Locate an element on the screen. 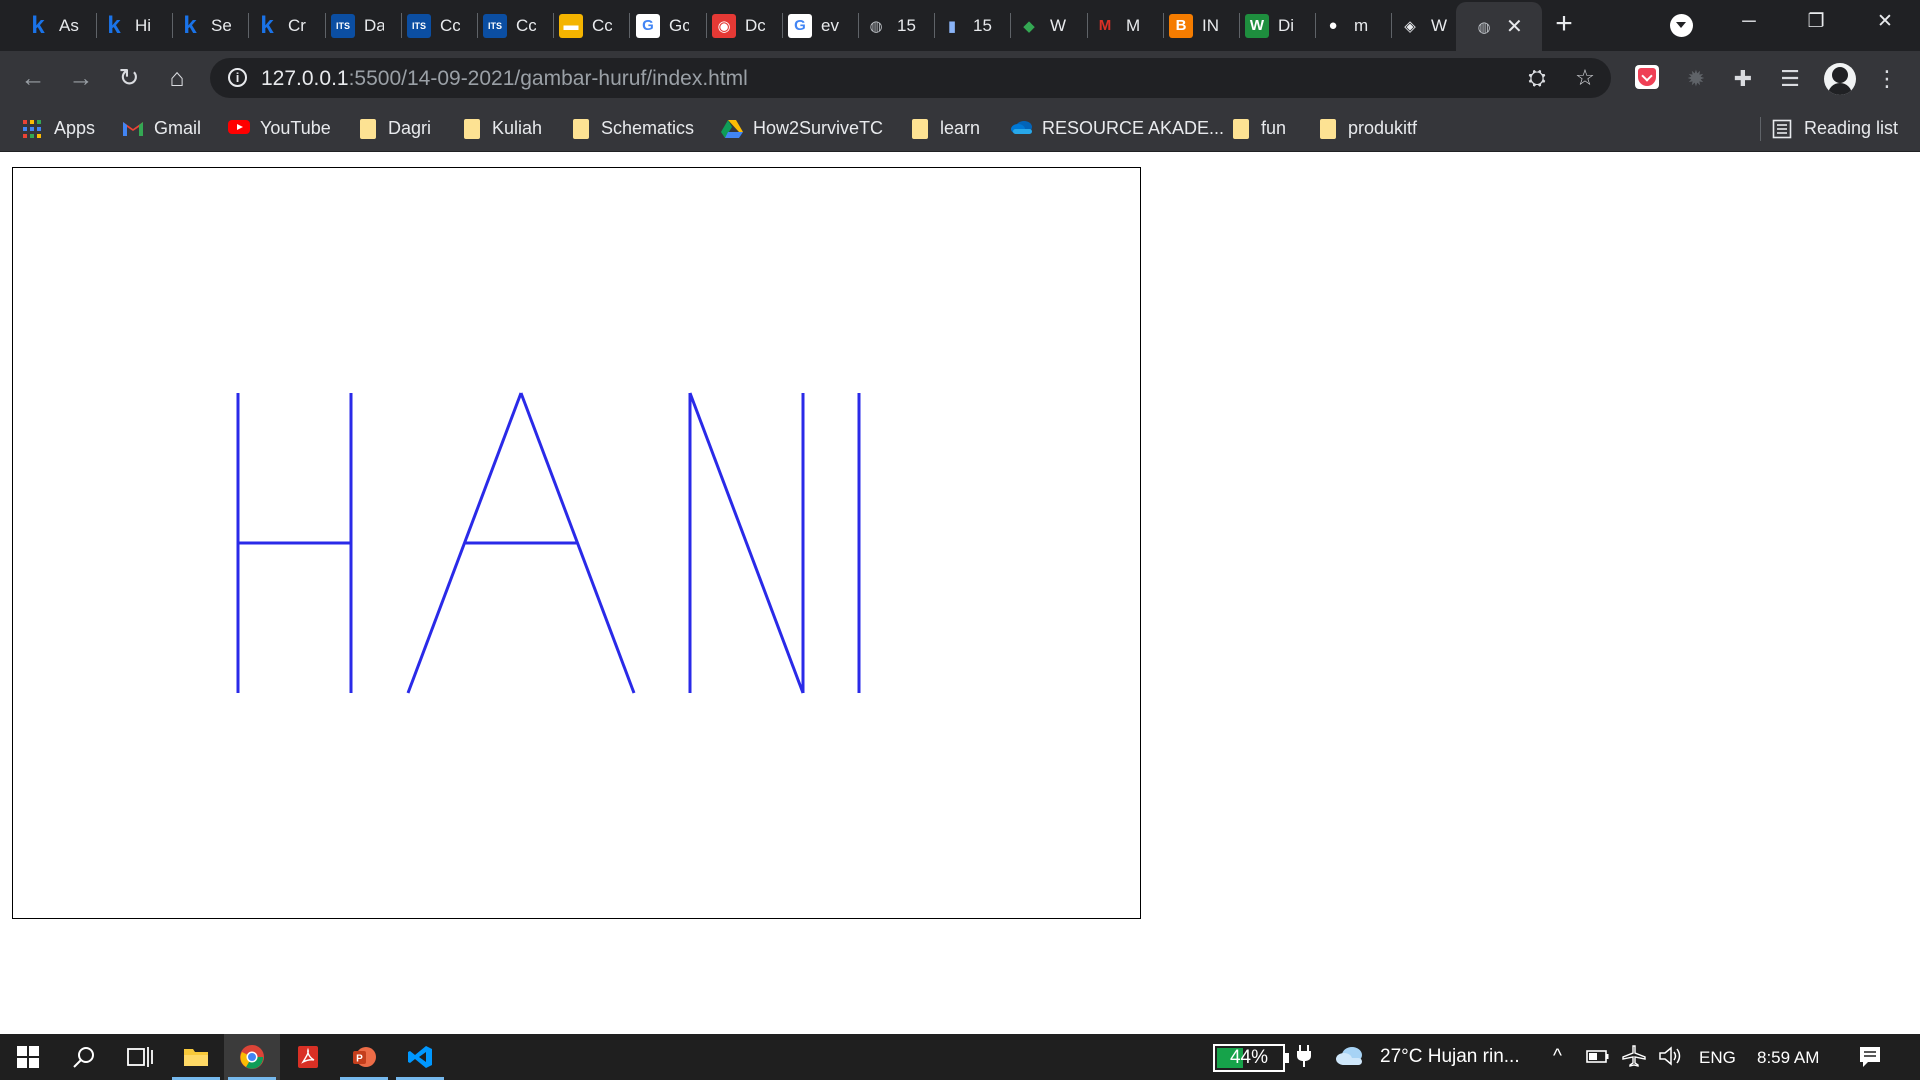  reading-list-label: Reading list is located at coordinates (1851, 128).